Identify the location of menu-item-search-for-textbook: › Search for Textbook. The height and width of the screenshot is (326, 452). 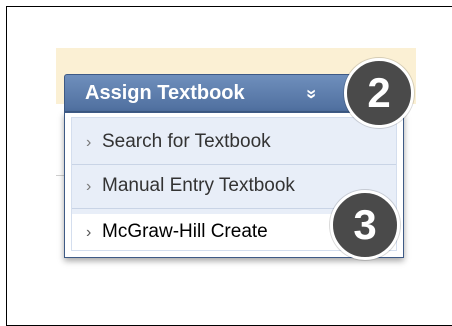
(234, 142).